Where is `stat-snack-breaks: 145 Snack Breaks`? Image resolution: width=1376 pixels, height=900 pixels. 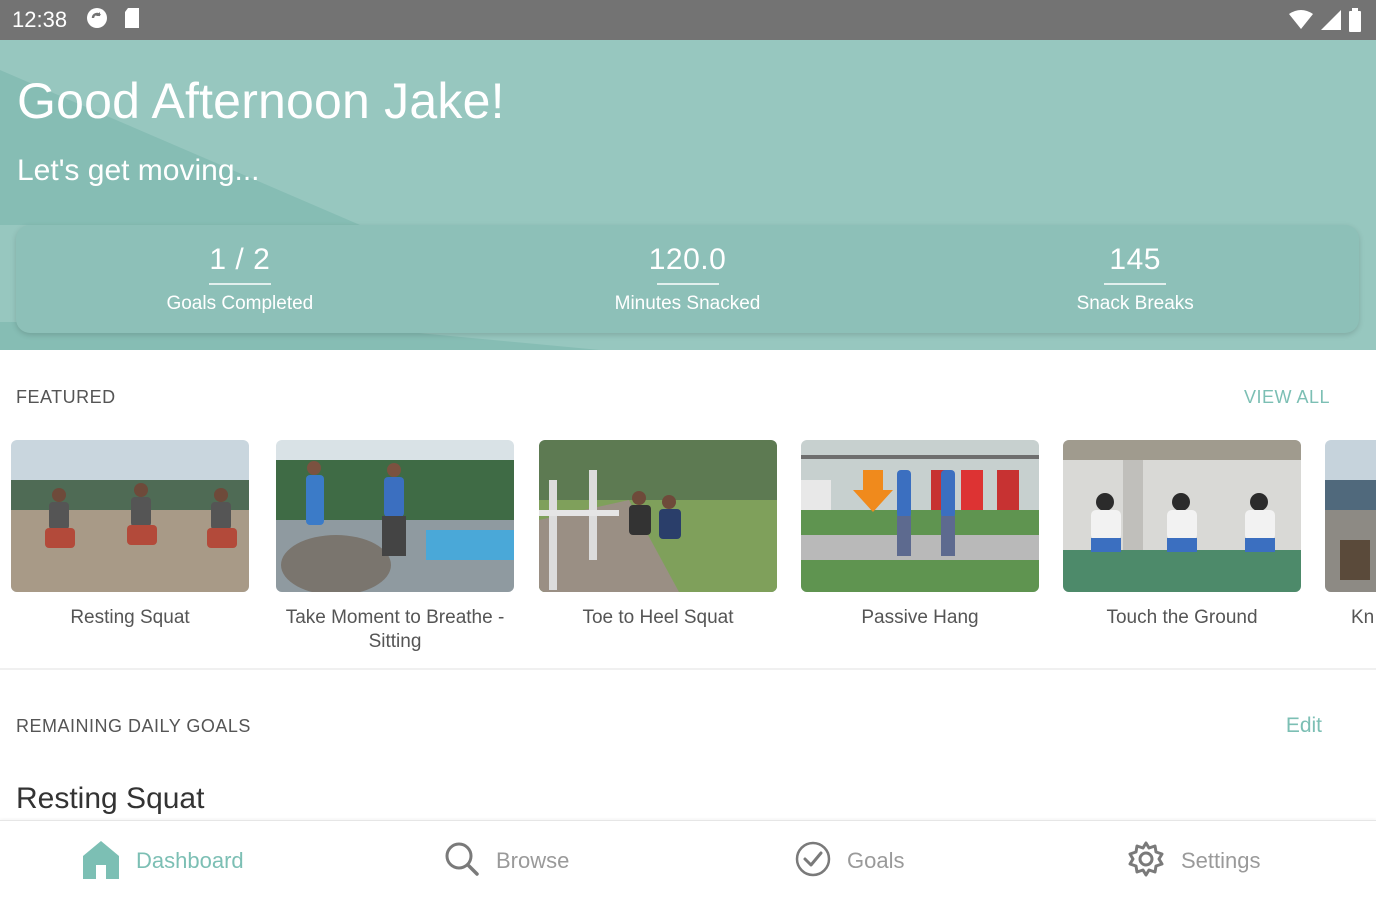
stat-snack-breaks: 145 Snack Breaks is located at coordinates (1135, 279).